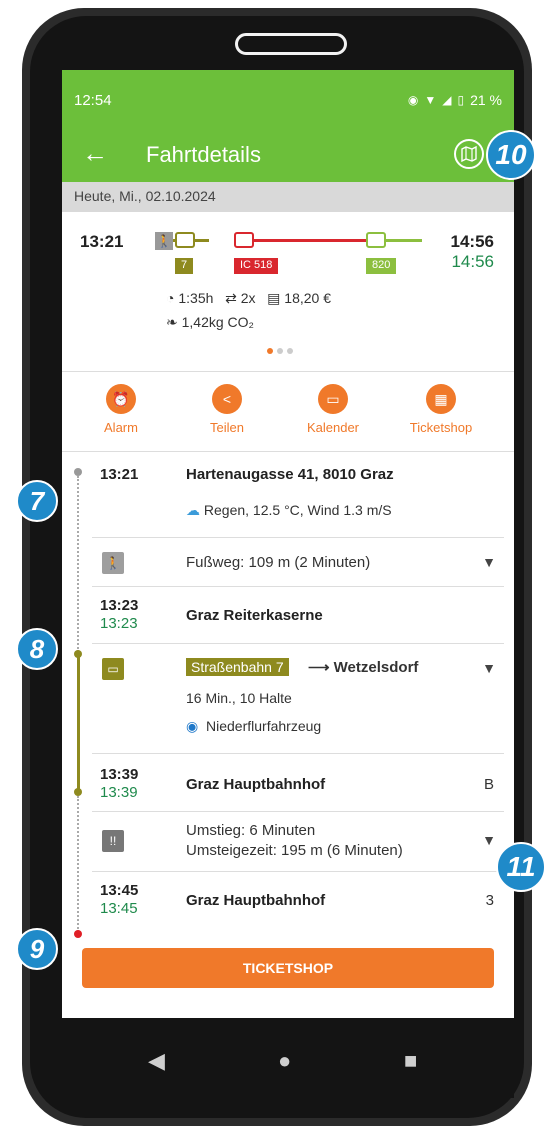 The image size is (557, 1132). I want to click on status-bar: 12:54 ◉ ▼ ◢ ▯ 21 %, so click(288, 100).